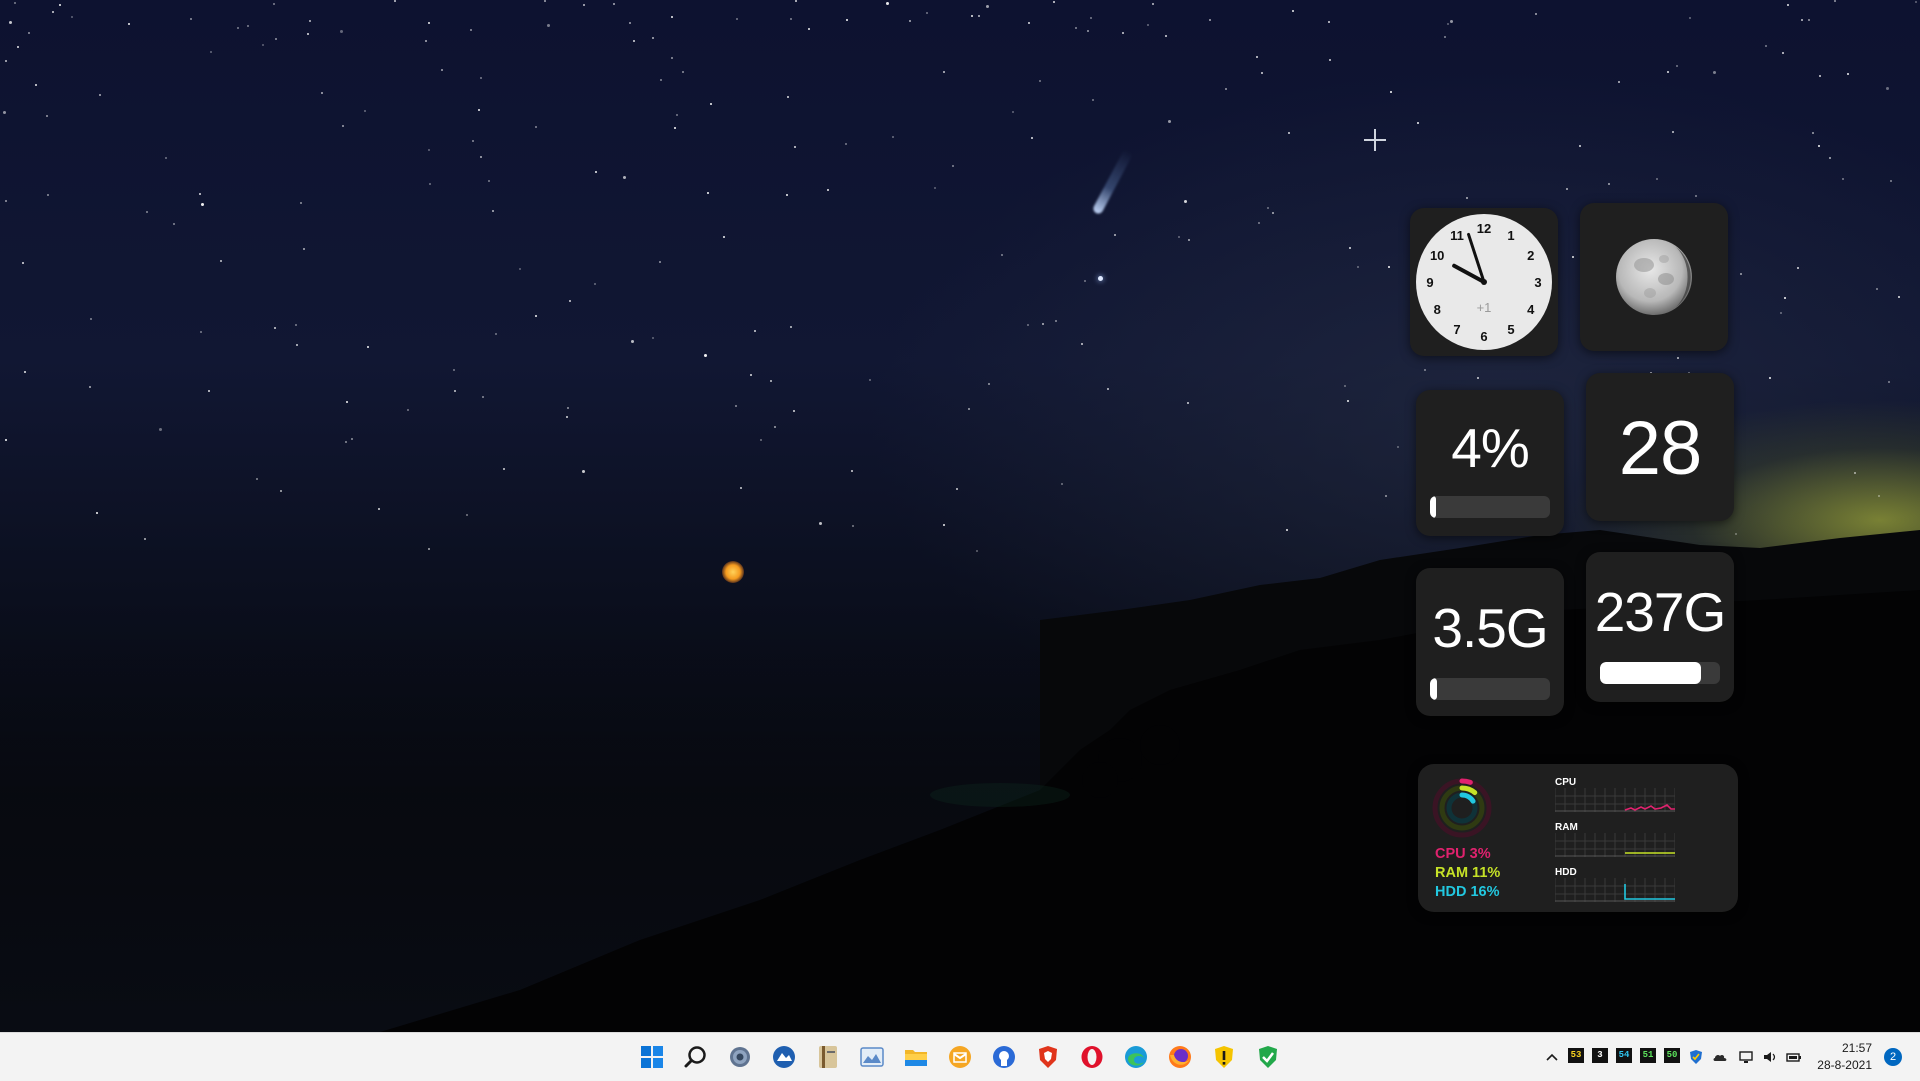 This screenshot has height=1081, width=1920. What do you see at coordinates (1437, 255) in the screenshot?
I see `clock-number: 10` at bounding box center [1437, 255].